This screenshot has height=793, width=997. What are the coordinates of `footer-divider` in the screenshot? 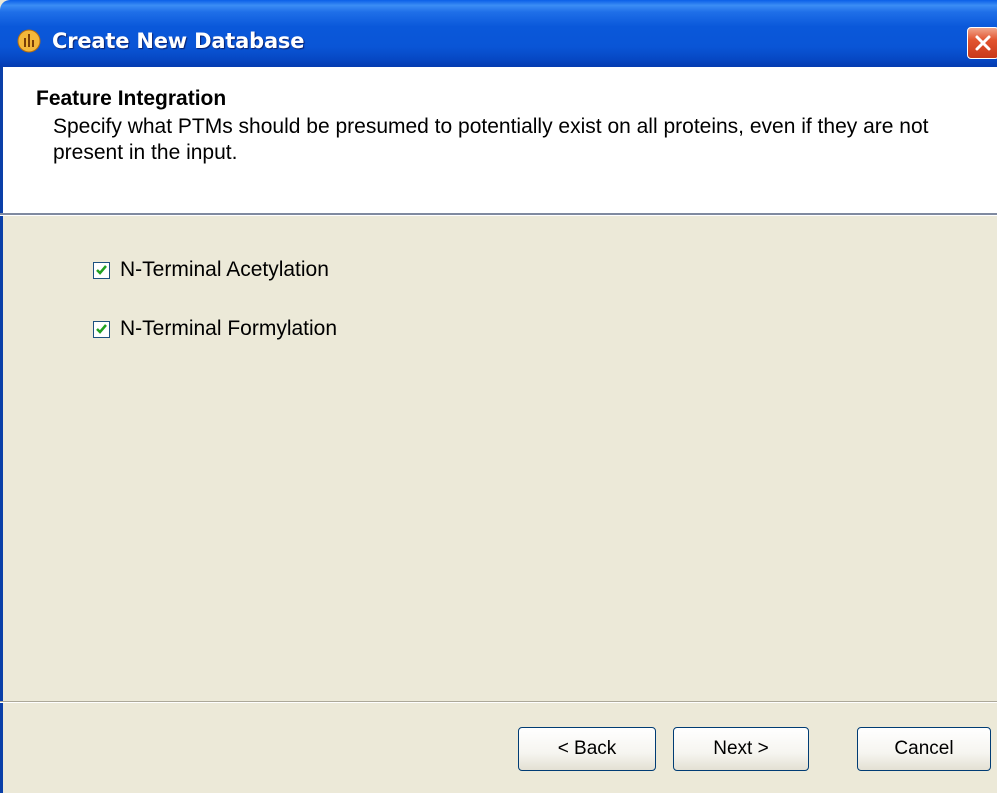 It's located at (498, 702).